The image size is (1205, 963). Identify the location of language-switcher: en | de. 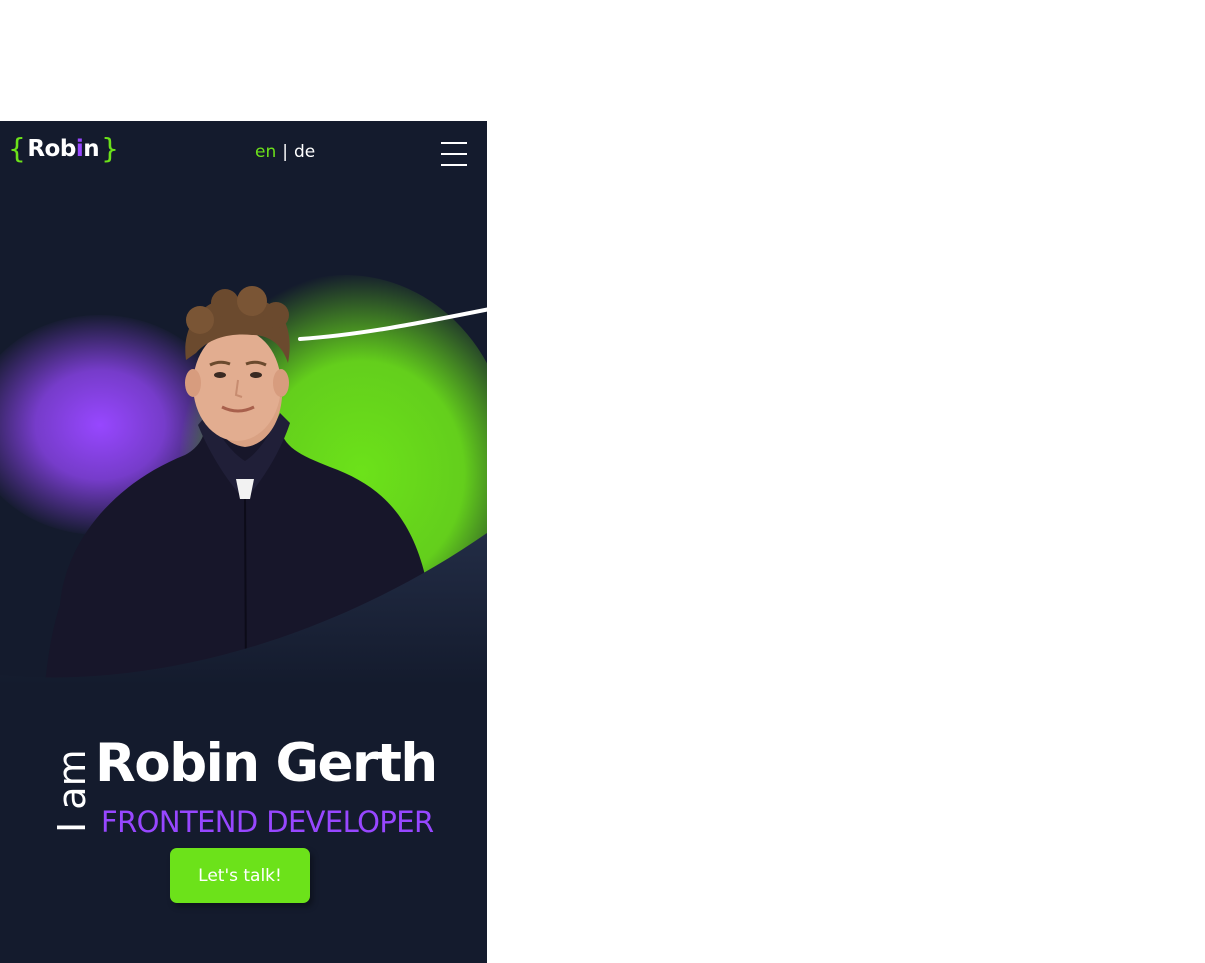
(285, 152).